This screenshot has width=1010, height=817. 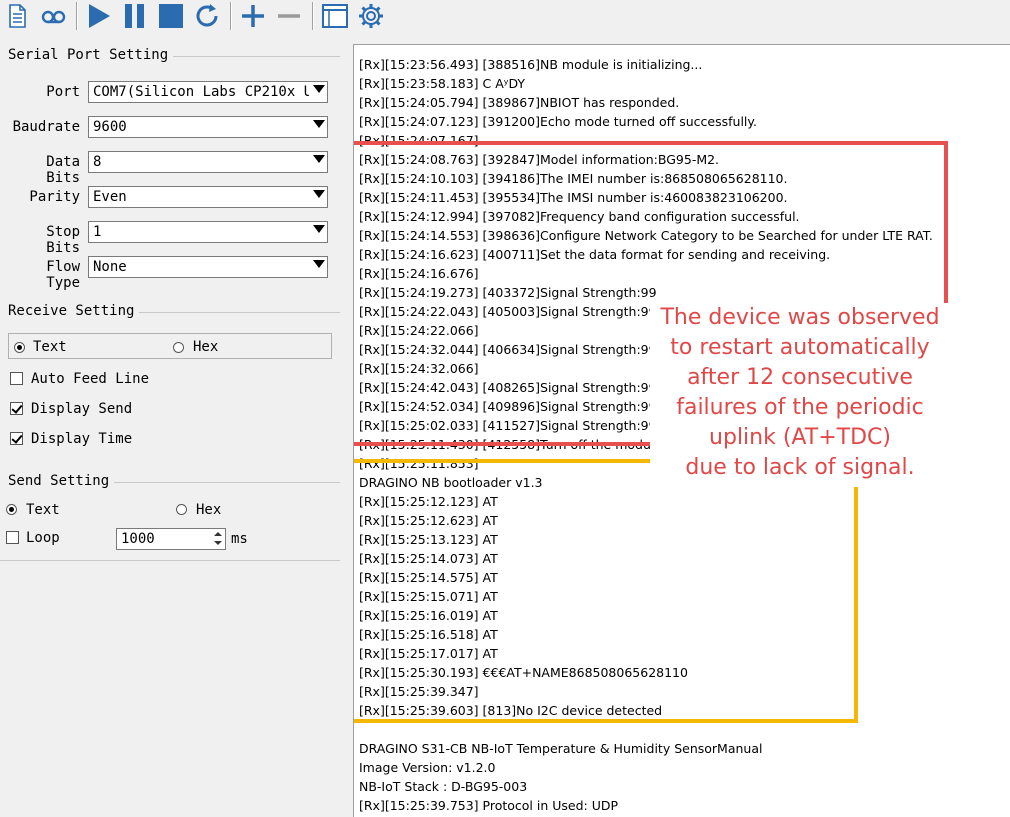 I want to click on log-line: Image Version: v1.2.0, so click(x=427, y=767).